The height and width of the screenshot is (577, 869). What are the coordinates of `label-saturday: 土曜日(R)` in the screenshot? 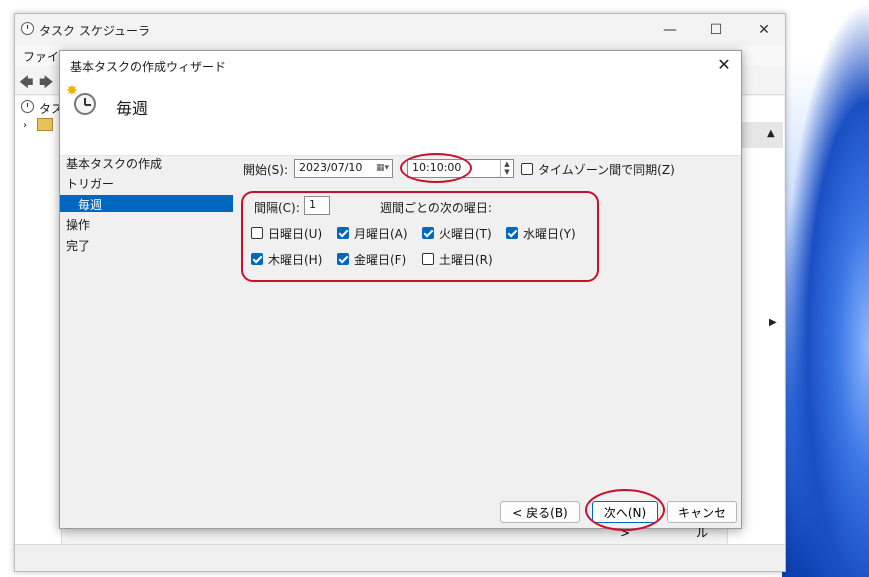 It's located at (466, 260).